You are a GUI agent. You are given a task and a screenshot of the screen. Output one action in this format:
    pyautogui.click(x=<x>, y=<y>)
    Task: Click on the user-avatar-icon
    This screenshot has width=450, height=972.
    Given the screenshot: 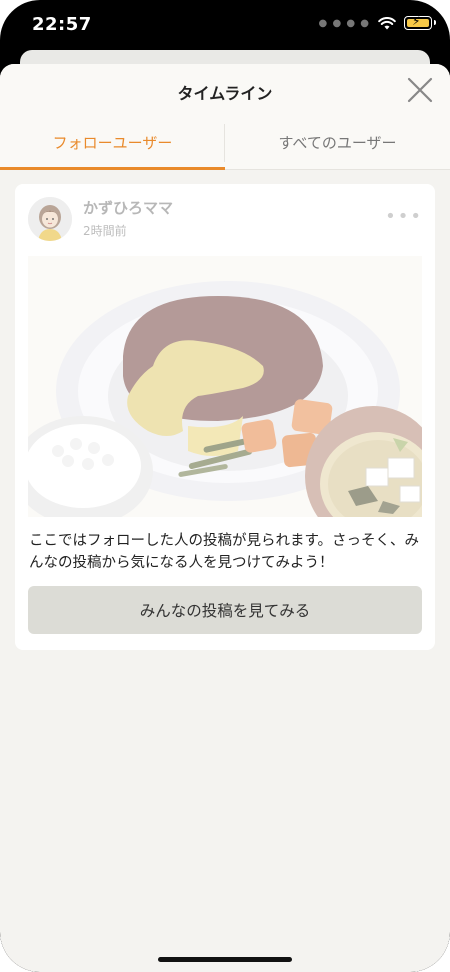 What is the action you would take?
    pyautogui.click(x=50, y=219)
    